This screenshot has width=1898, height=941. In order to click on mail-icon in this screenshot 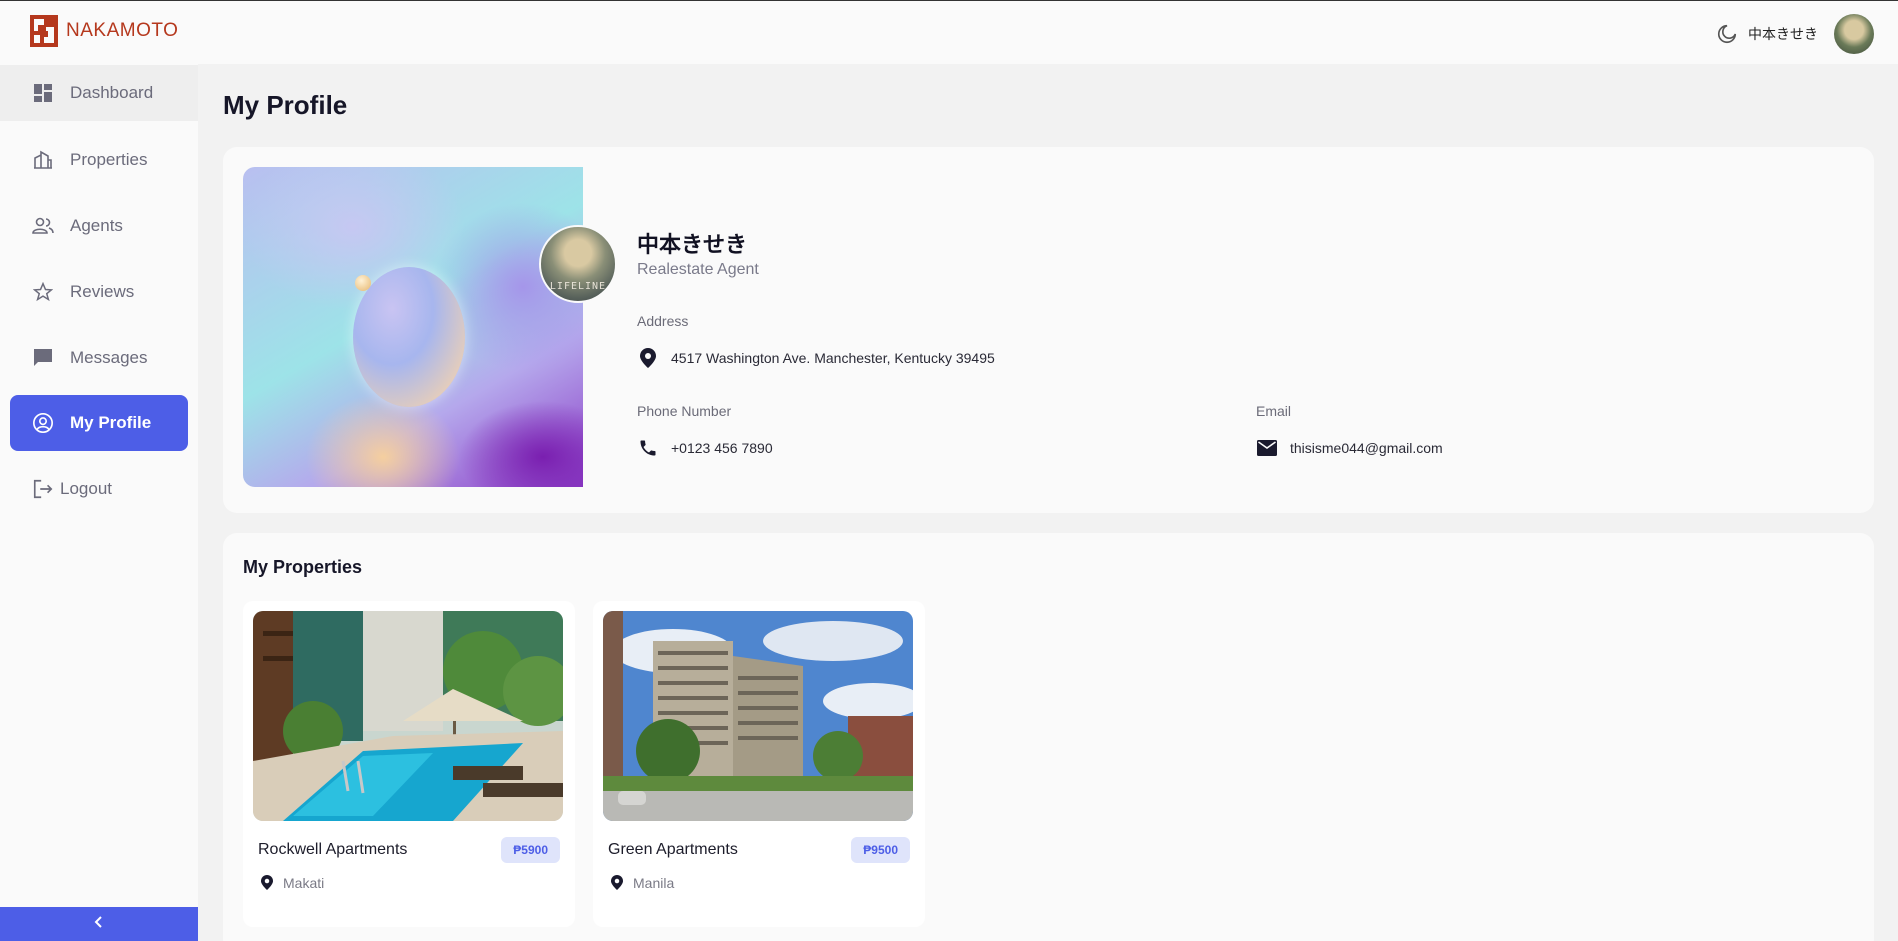, I will do `click(1267, 448)`.